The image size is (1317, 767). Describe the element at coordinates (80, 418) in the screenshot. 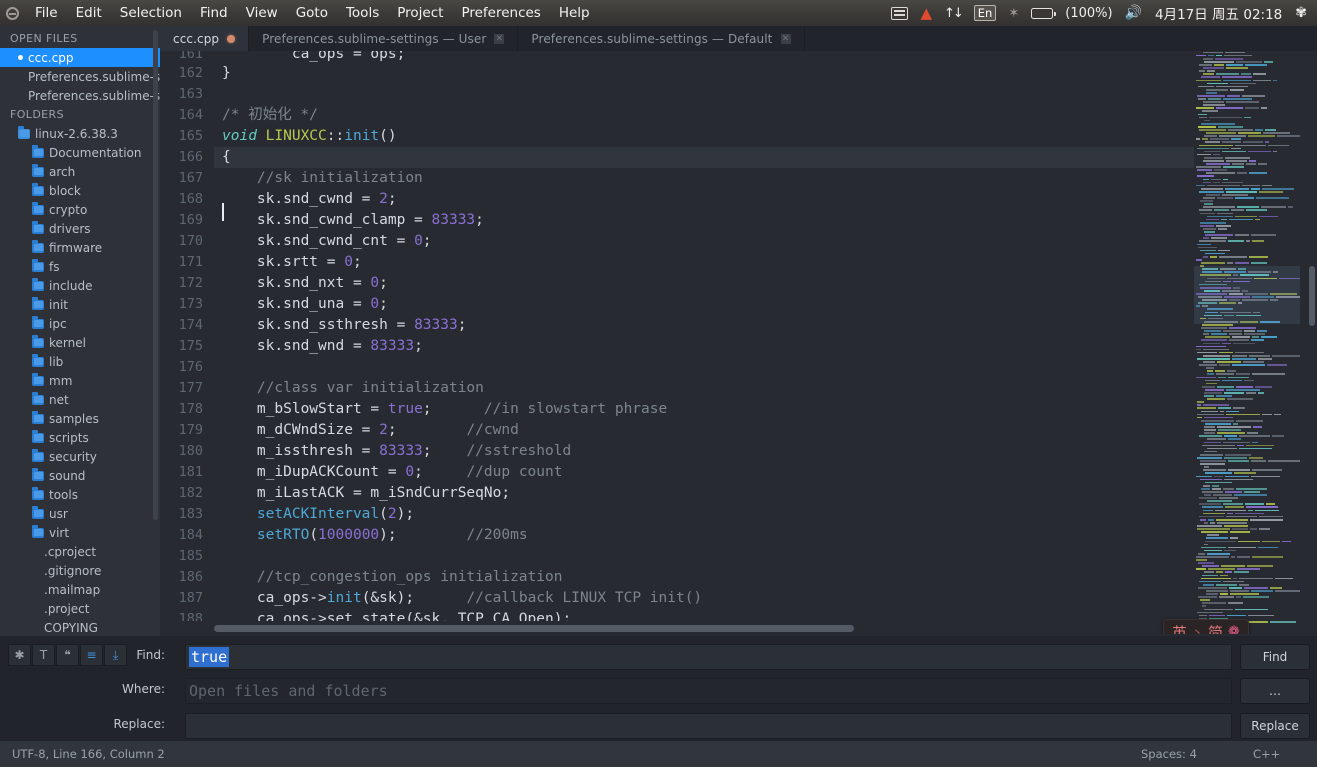

I see `sidebar-folder-samples: samples` at that location.